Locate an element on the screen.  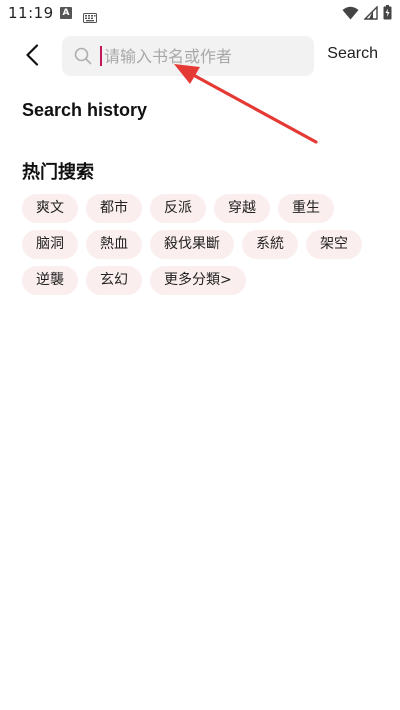
system-icons is located at coordinates (367, 14).